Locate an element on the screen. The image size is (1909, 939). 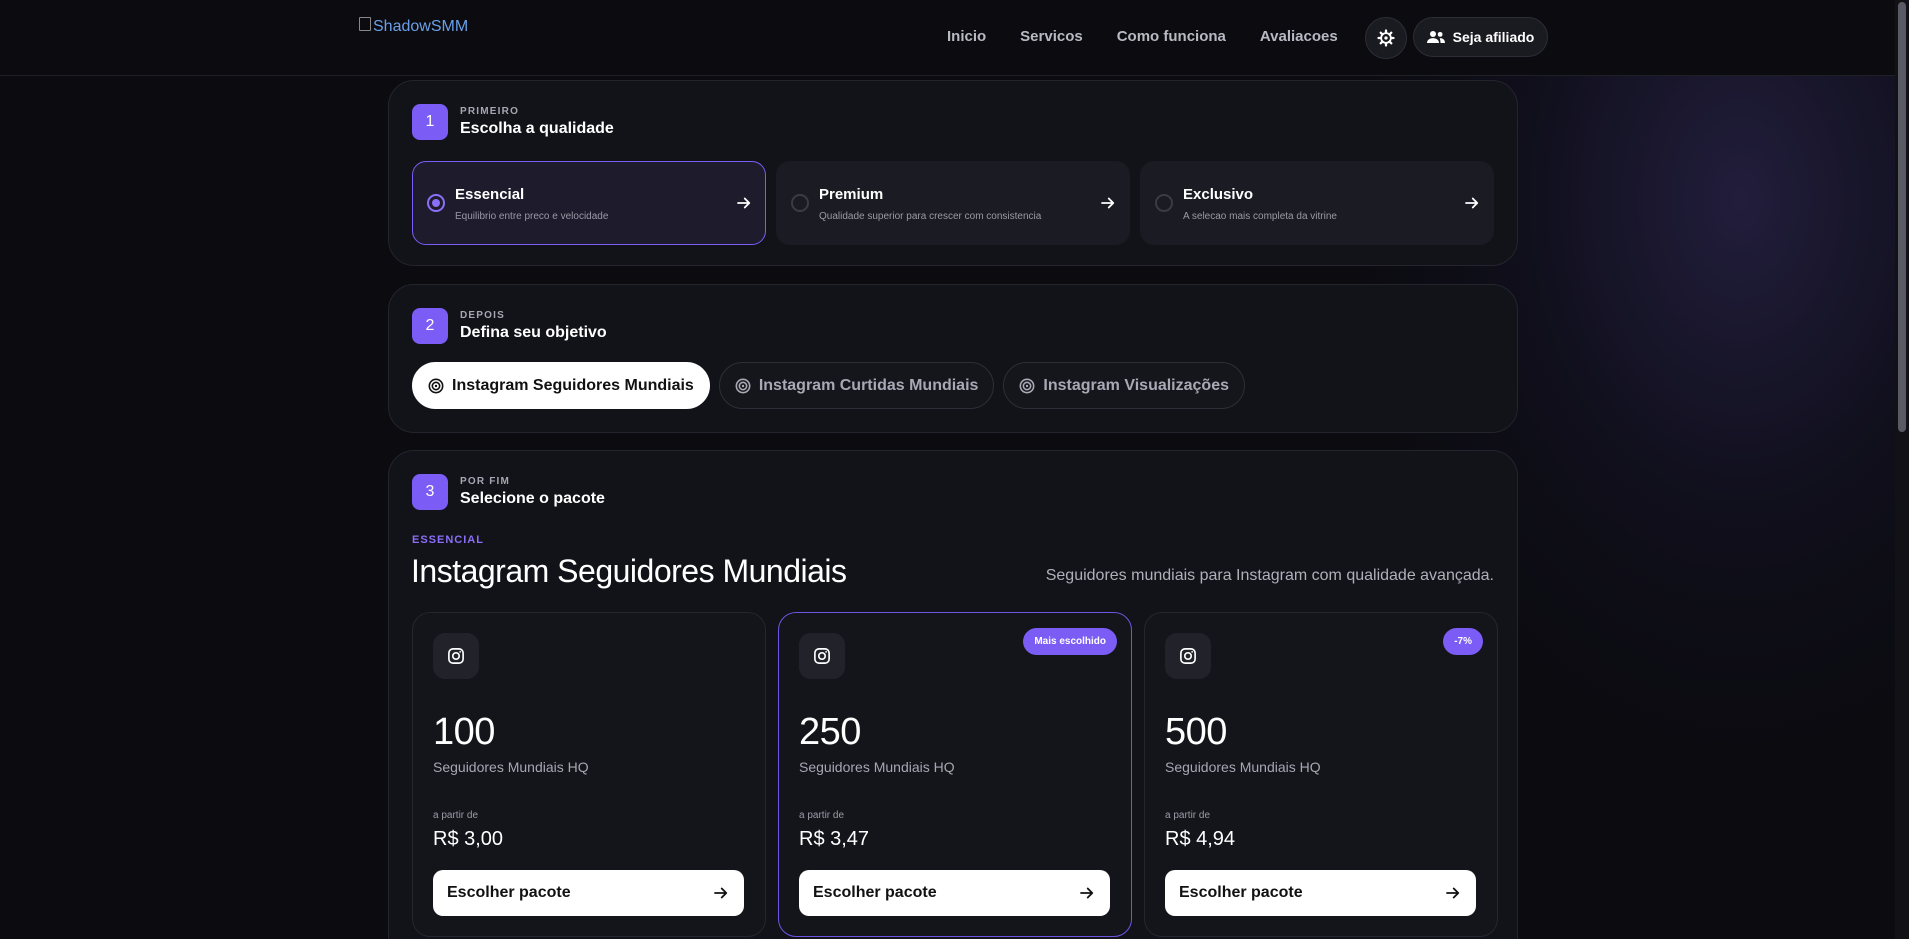
gear-icon is located at coordinates (1386, 38).